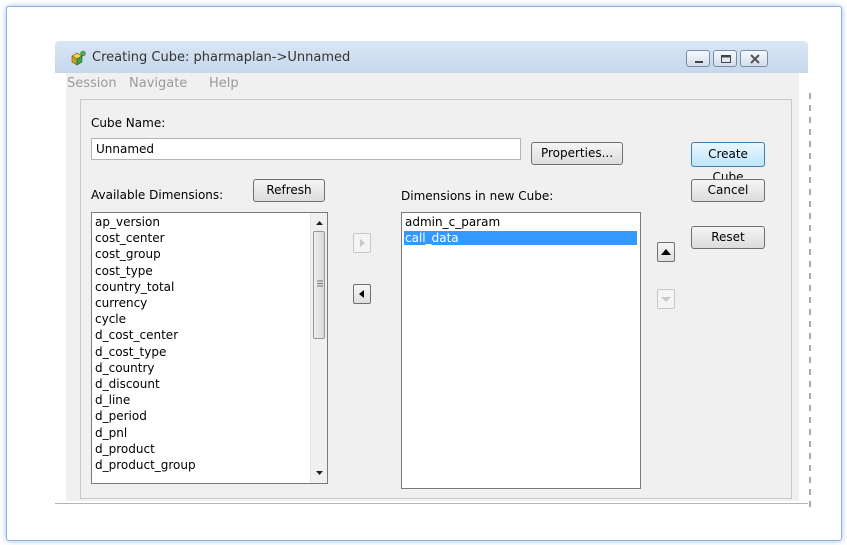 The width and height of the screenshot is (847, 545). I want to click on cancel-button: Cancel, so click(728, 190).